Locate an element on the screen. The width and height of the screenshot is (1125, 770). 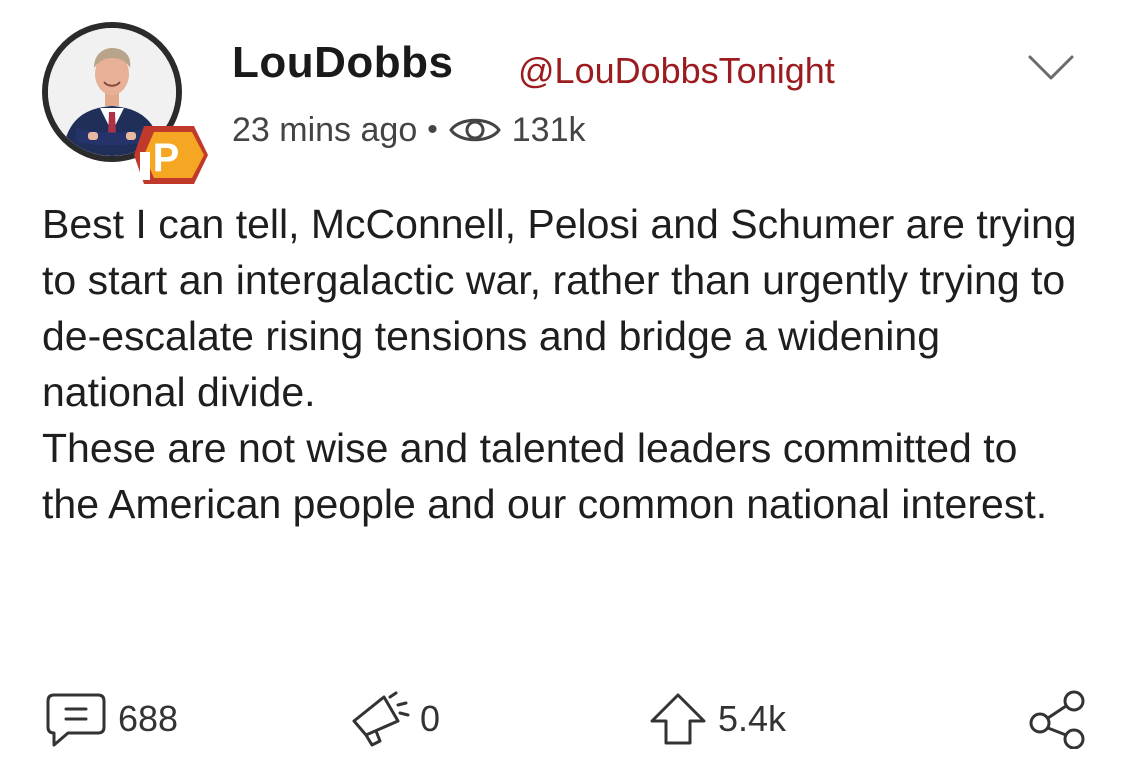
share-button is located at coordinates (1056, 719).